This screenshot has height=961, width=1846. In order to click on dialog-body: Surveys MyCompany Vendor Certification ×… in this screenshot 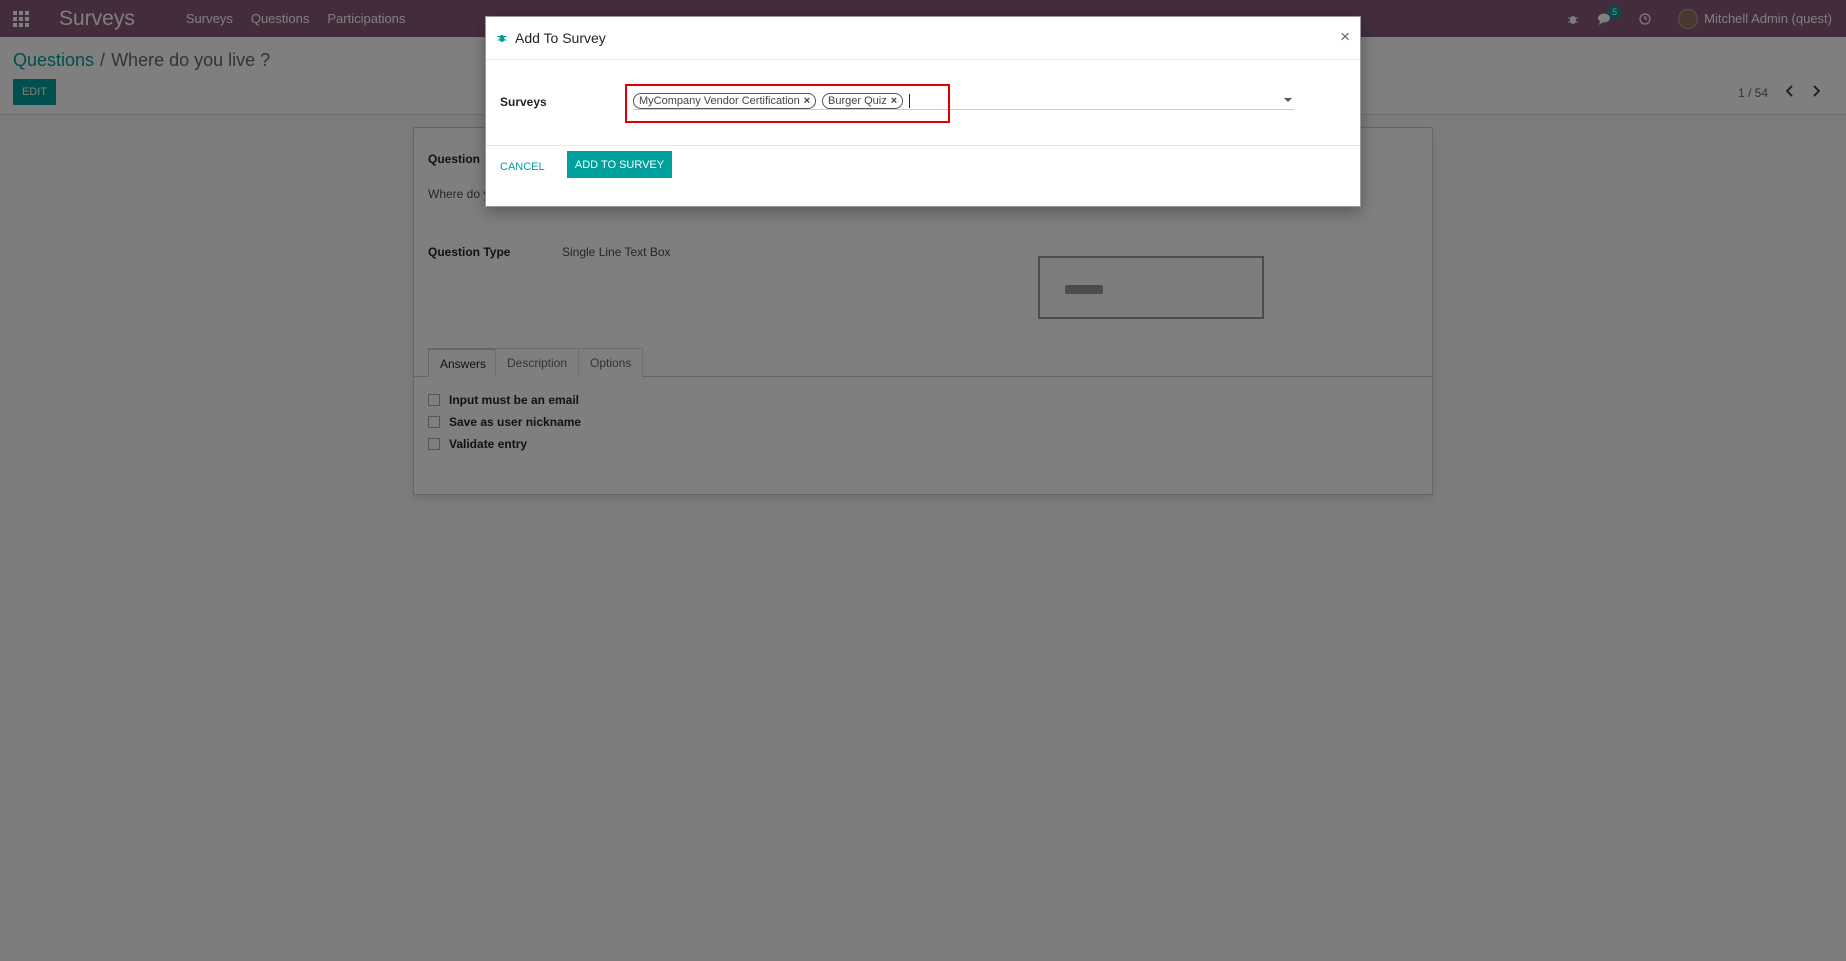, I will do `click(923, 103)`.